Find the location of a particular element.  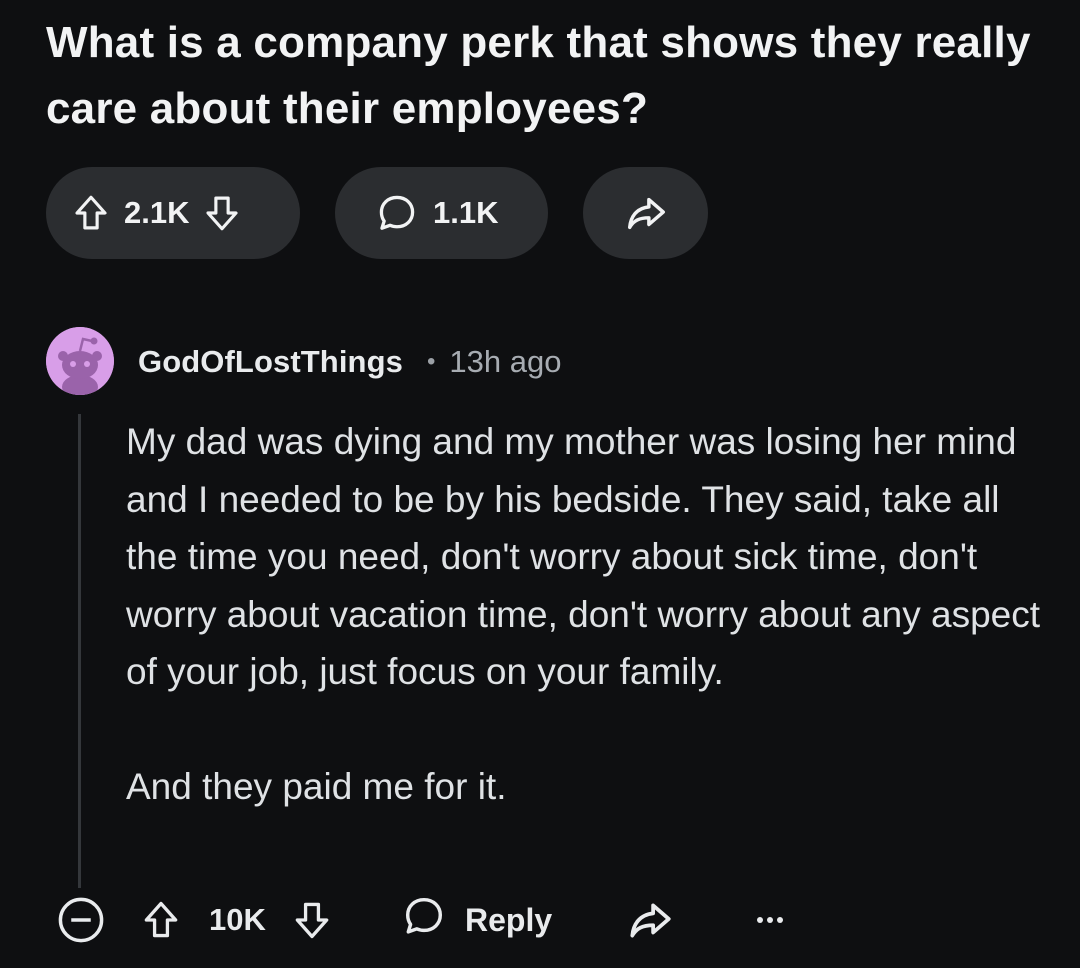

post-vote-pill: 2.1K is located at coordinates (173, 213).